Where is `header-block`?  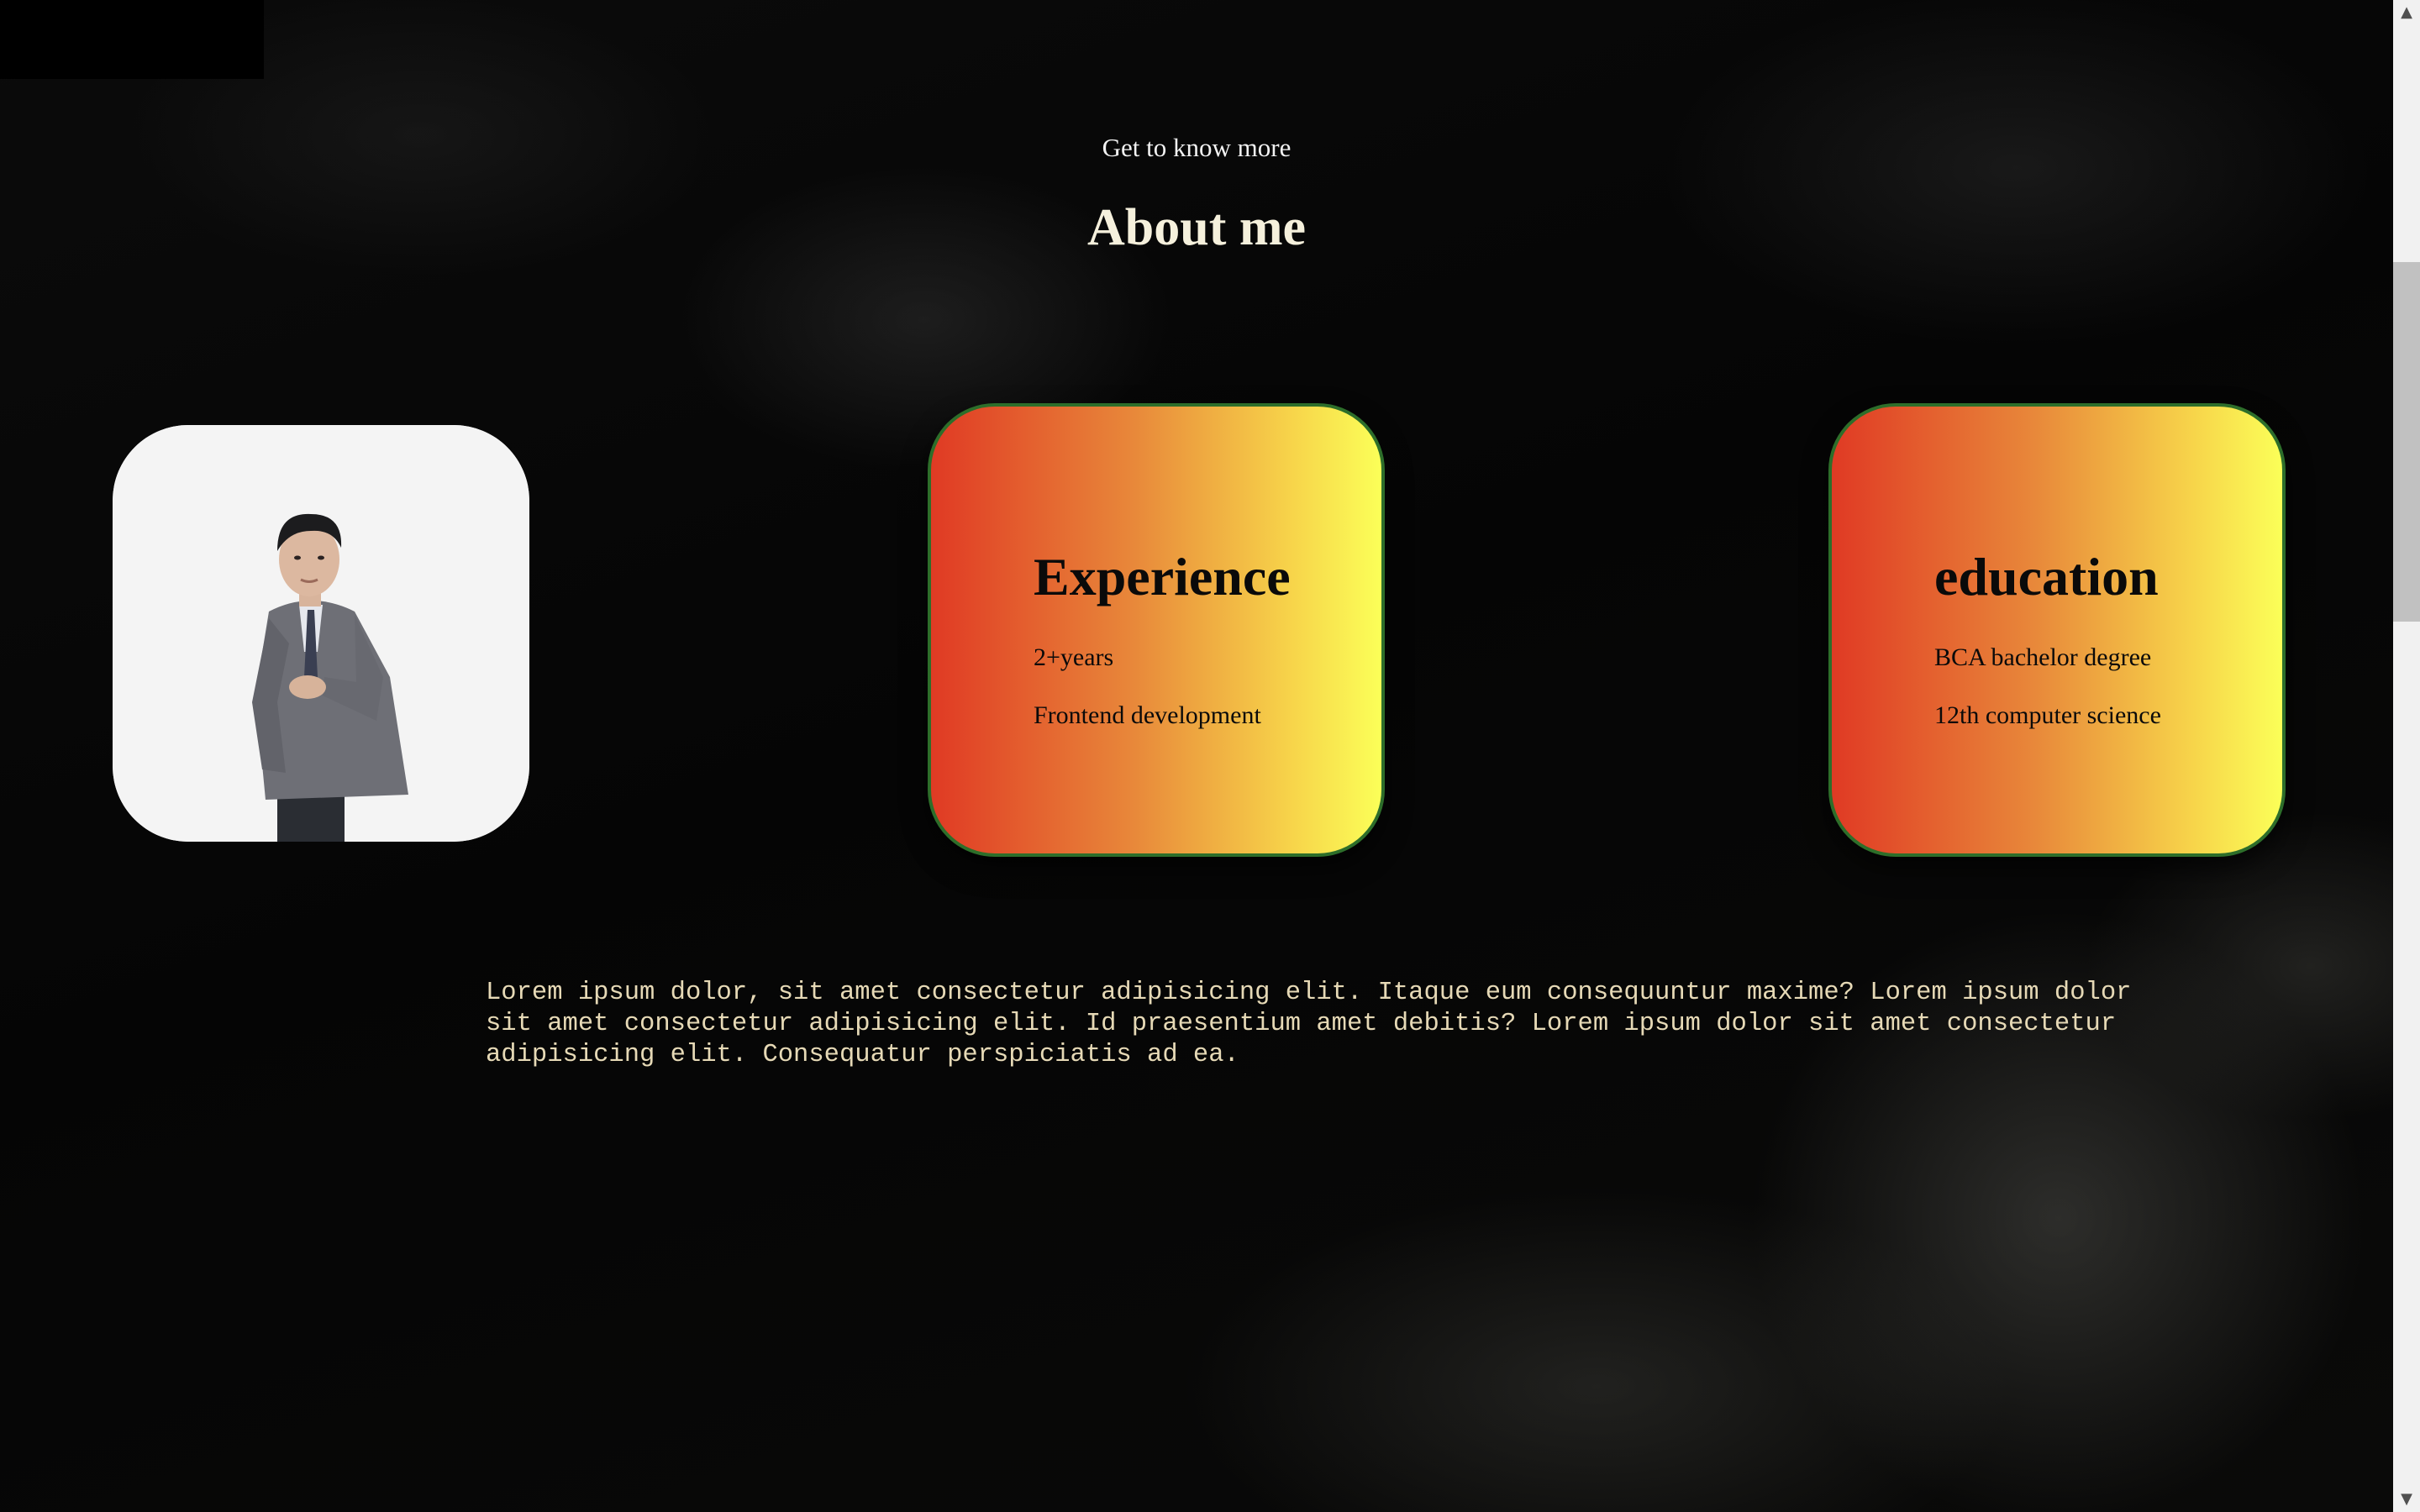 header-block is located at coordinates (132, 39).